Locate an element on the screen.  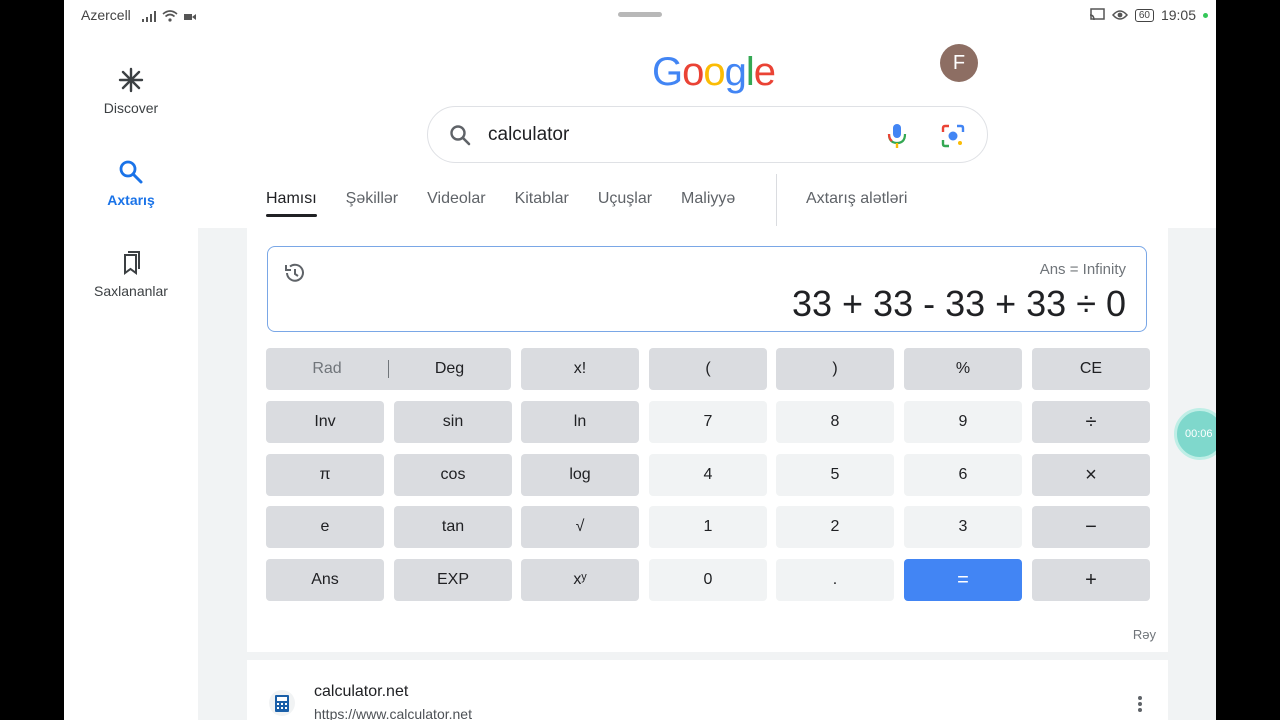
rail-item-discover: Discover is located at coordinates (131, 91).